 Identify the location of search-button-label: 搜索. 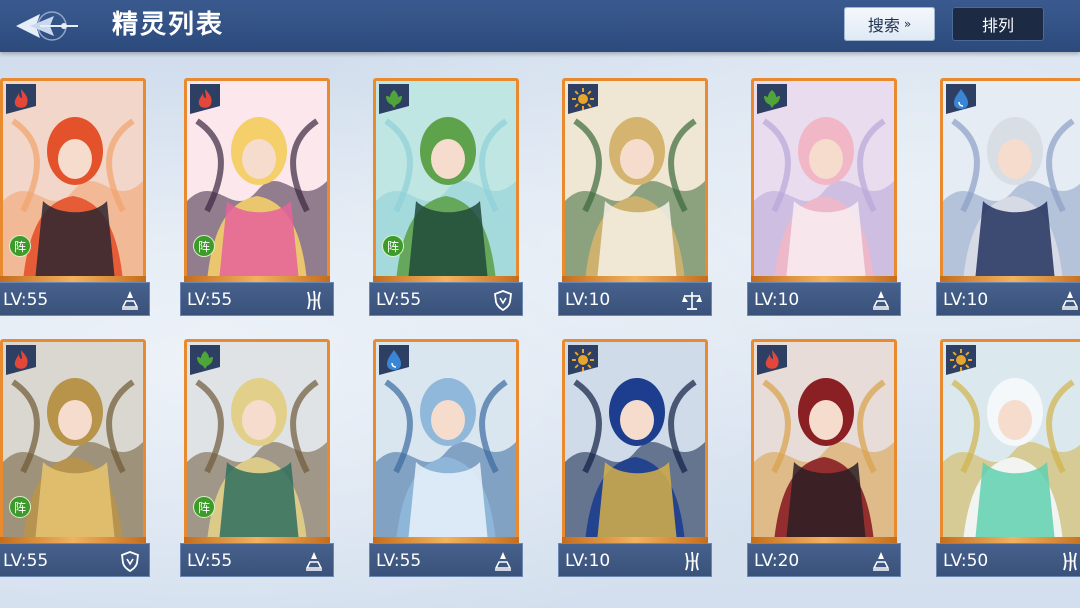
(883, 25).